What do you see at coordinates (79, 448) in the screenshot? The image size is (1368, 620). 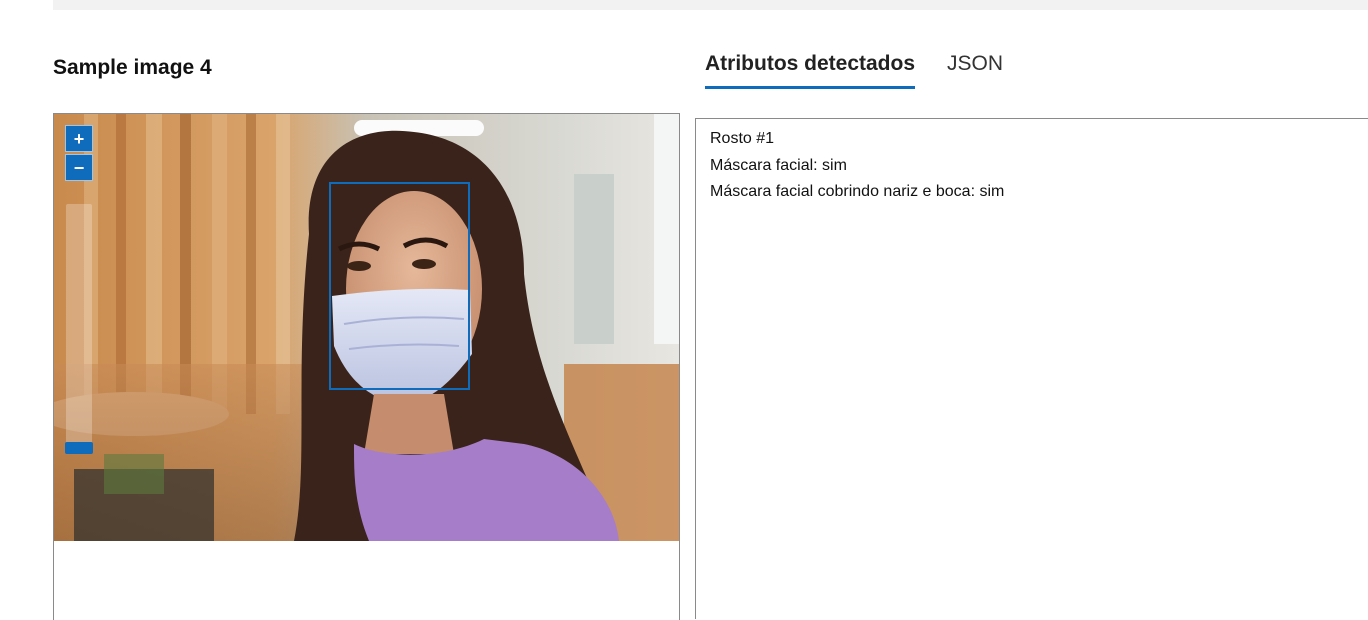 I see `zoom-slider-handle` at bounding box center [79, 448].